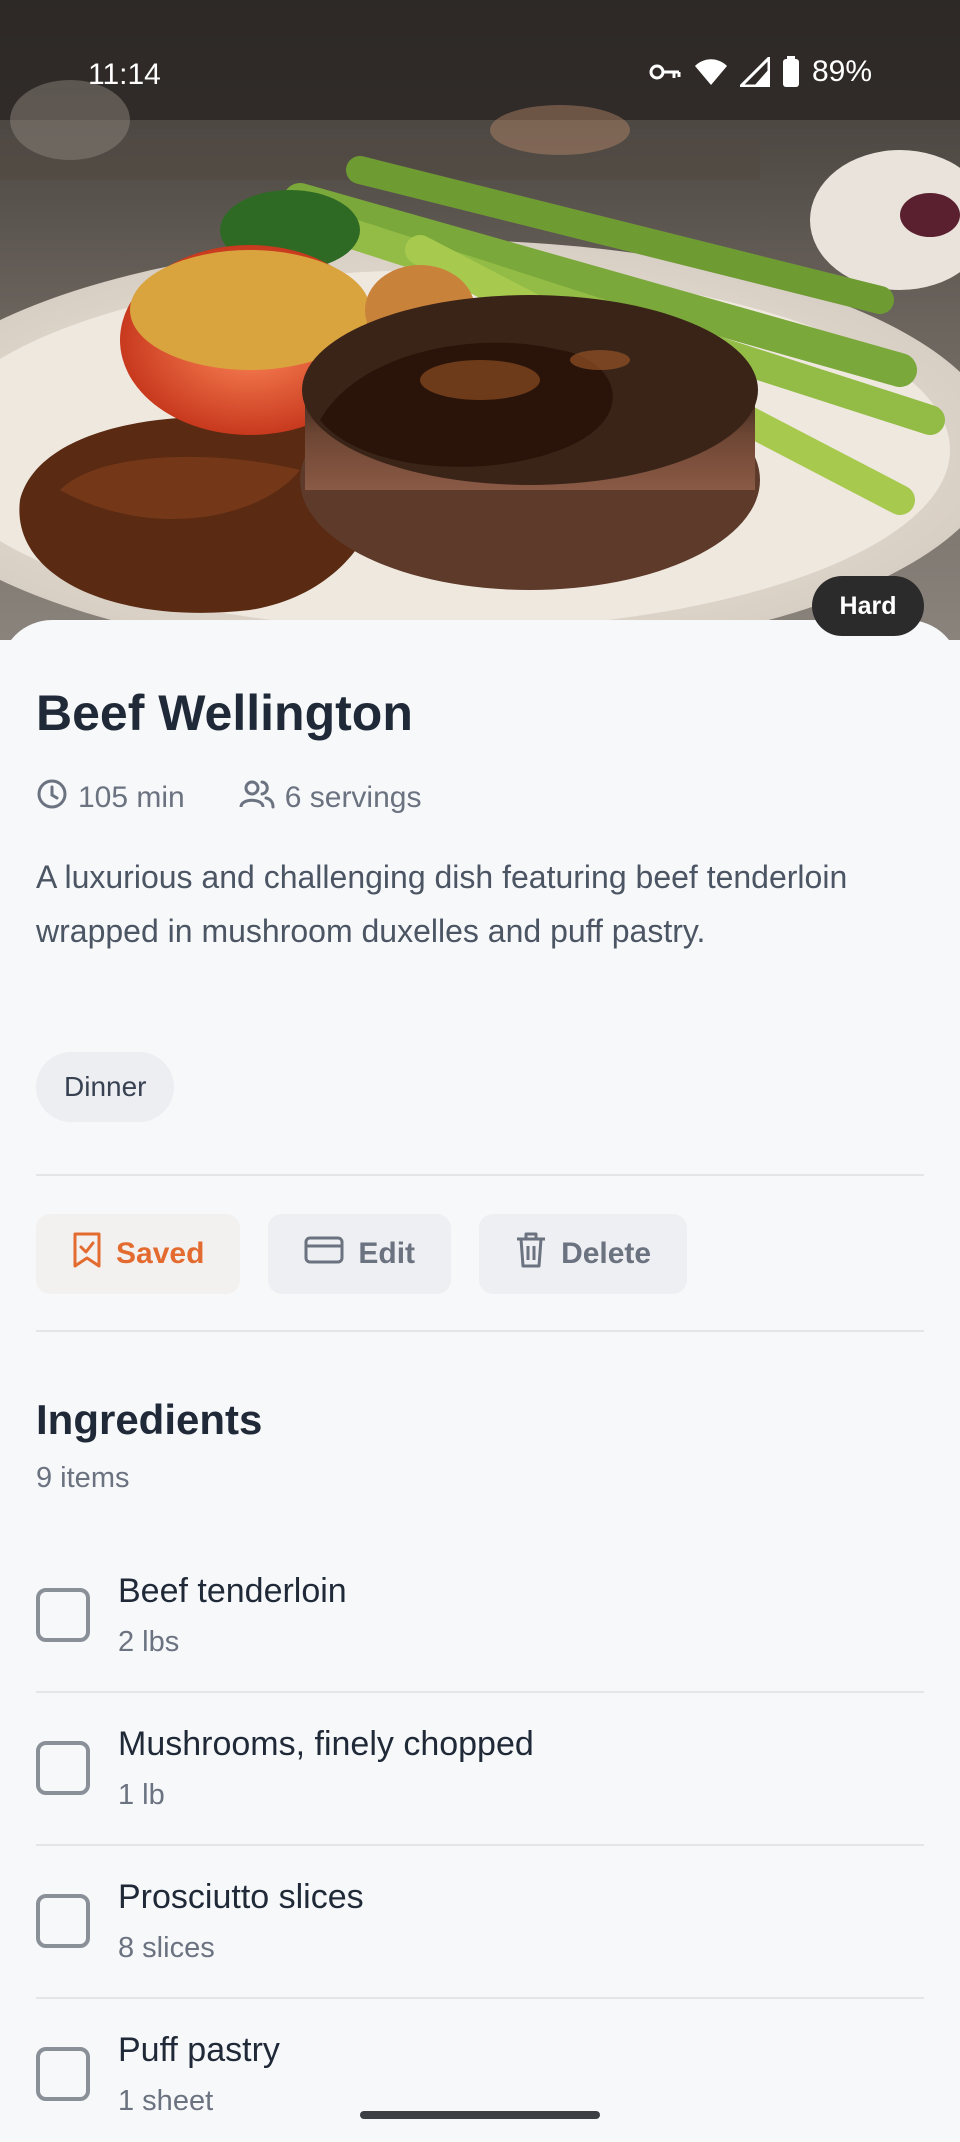 This screenshot has height=2142, width=960. I want to click on ingredient-row: Puff pastry 1 sheet, so click(480, 2070).